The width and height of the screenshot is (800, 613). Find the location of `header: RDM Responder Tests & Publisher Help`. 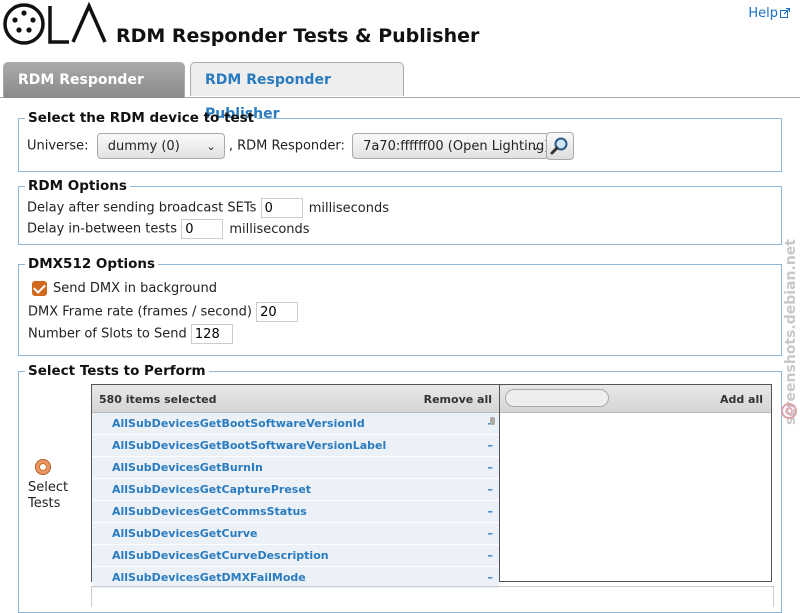

header: RDM Responder Tests & Publisher Help is located at coordinates (400, 30).